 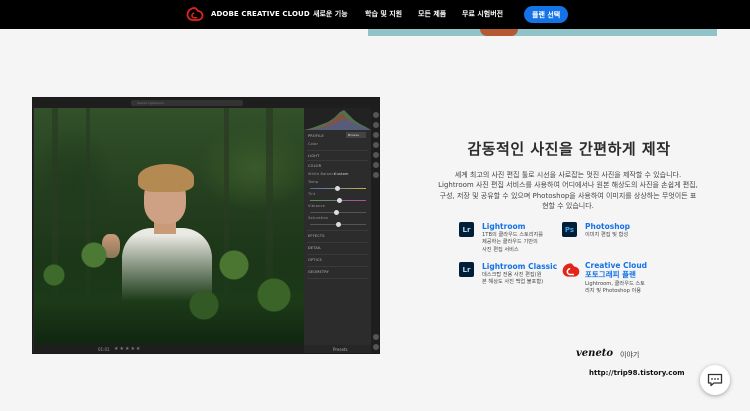 I want to click on panel-optics-label: OPTICS, so click(x=315, y=260).